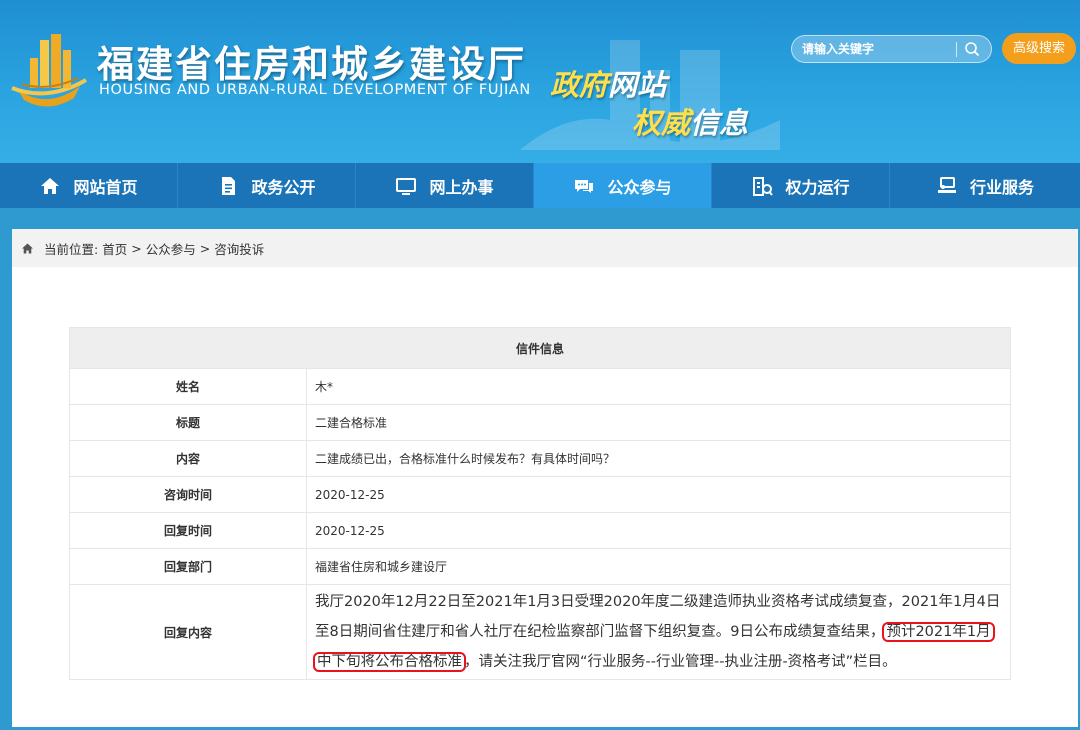 Image resolution: width=1080 pixels, height=730 pixels. I want to click on search-divider, so click(956, 49).